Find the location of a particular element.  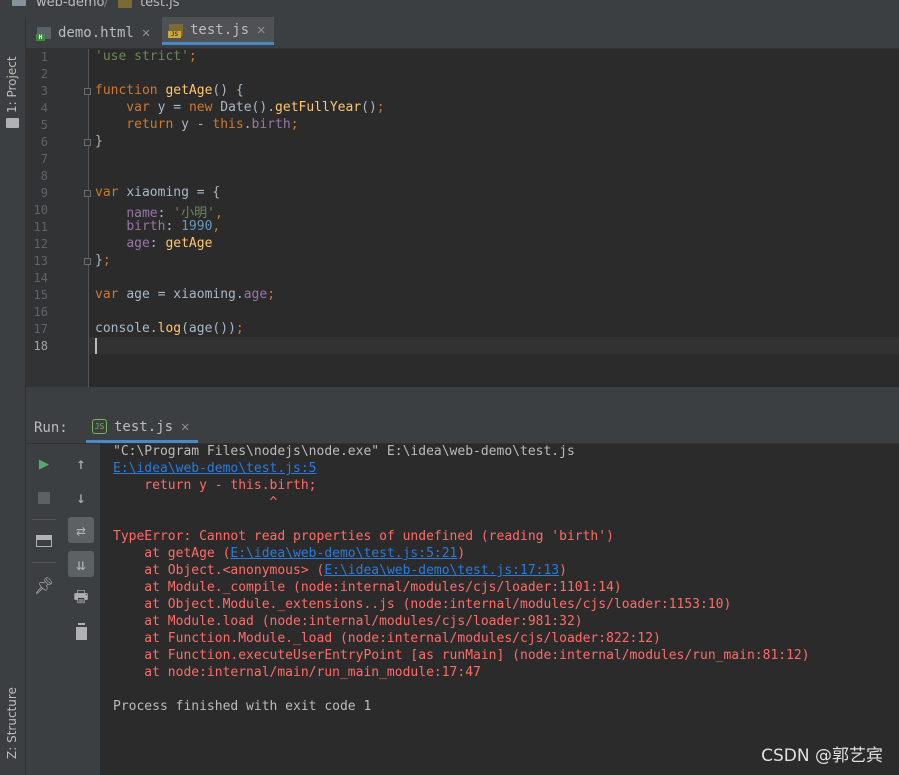

code-token: function is located at coordinates (130, 90).